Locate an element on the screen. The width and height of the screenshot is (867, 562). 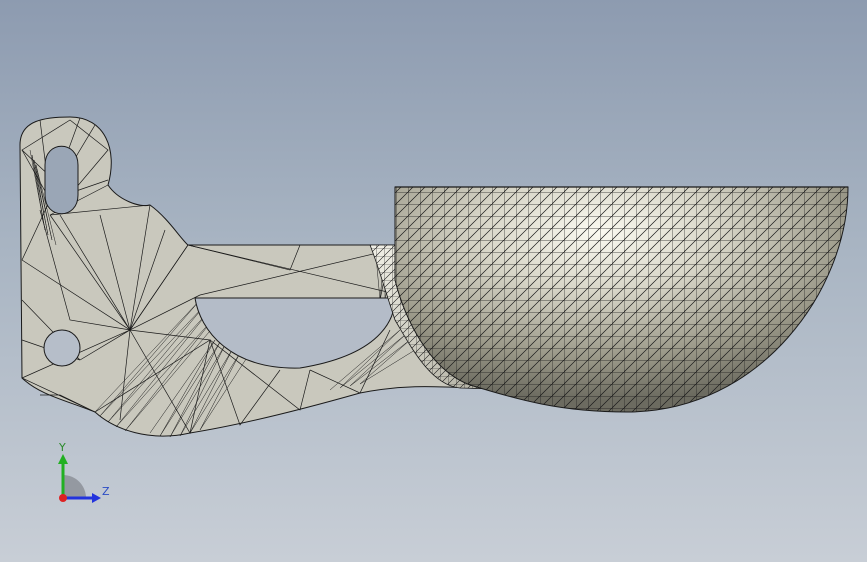
round-hole is located at coordinates (62, 348).